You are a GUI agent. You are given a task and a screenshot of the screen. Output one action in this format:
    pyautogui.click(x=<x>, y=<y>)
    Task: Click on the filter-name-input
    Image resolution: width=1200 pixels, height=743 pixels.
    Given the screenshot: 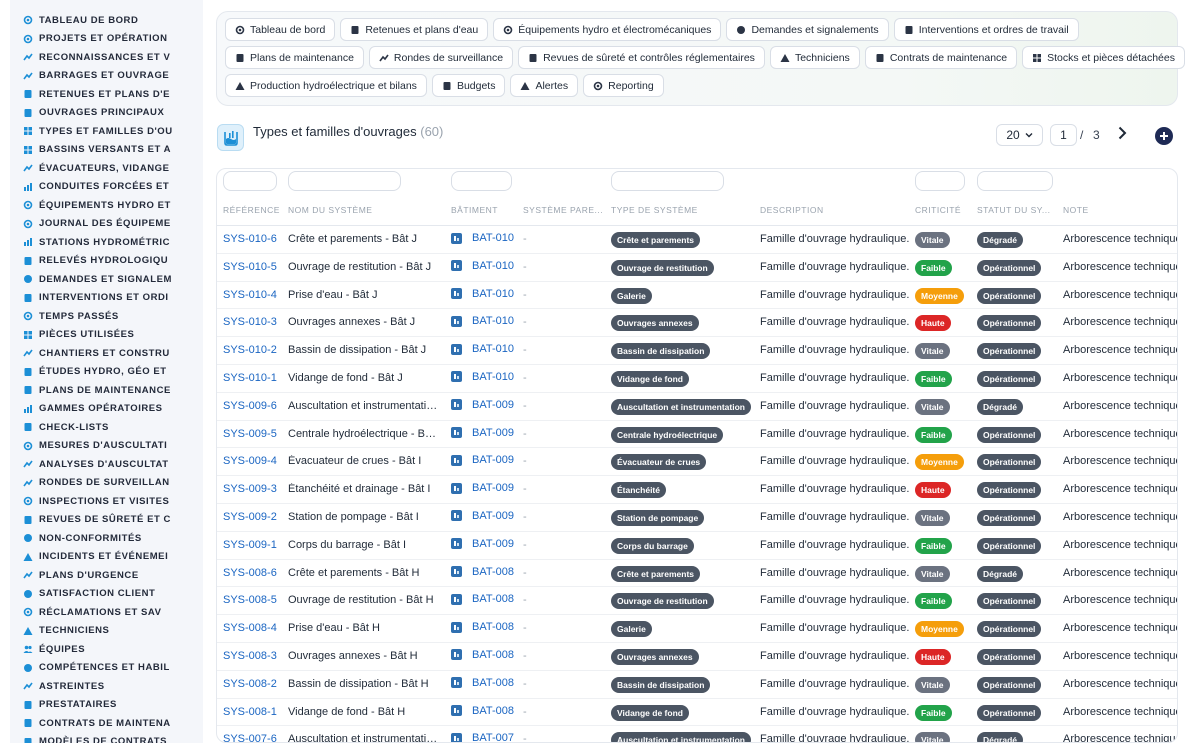 What is the action you would take?
    pyautogui.click(x=344, y=181)
    